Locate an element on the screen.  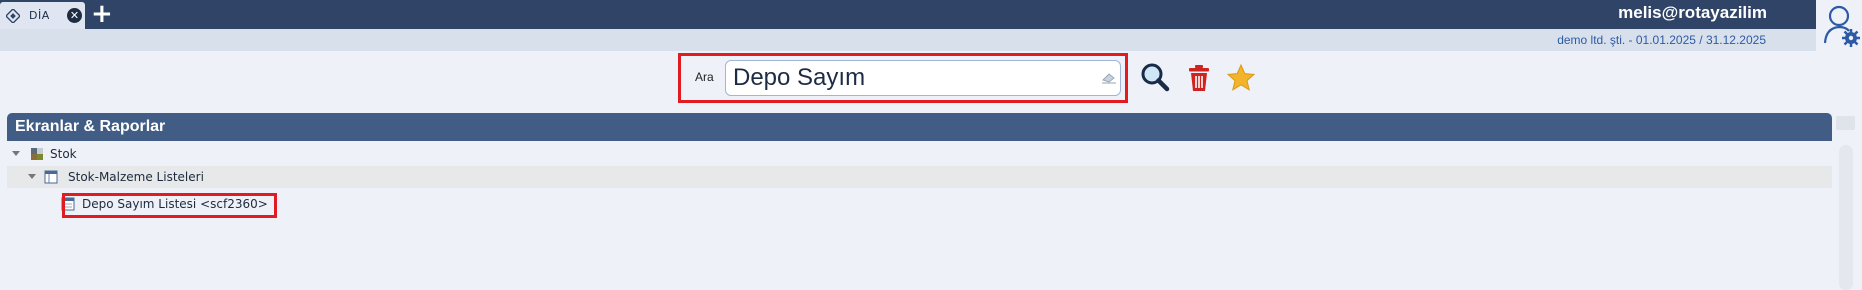
scrollbar is located at coordinates (1846, 217).